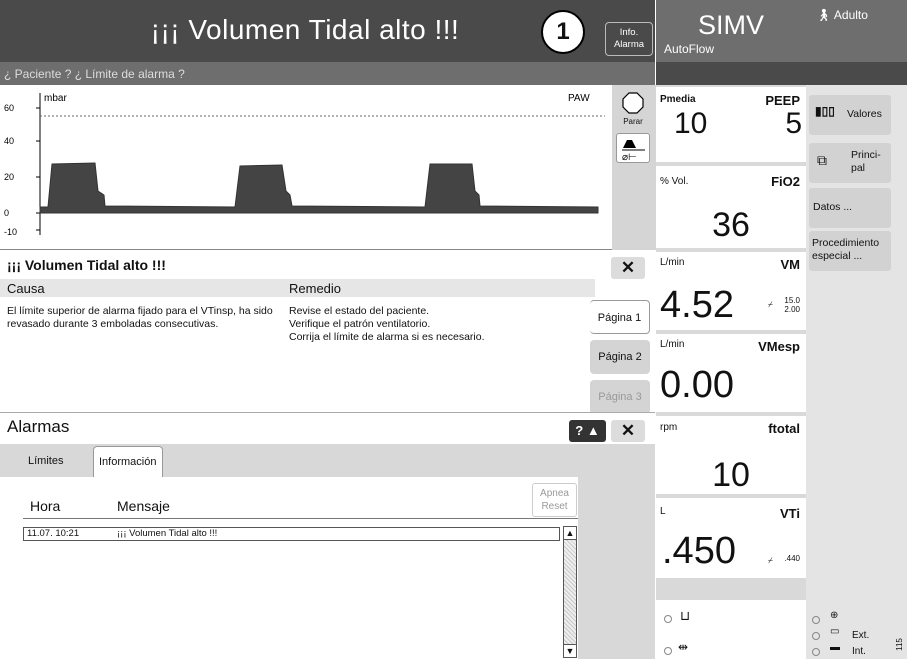 The height and width of the screenshot is (659, 907). Describe the element at coordinates (790, 264) in the screenshot. I see `param-vm-name: VM` at that location.